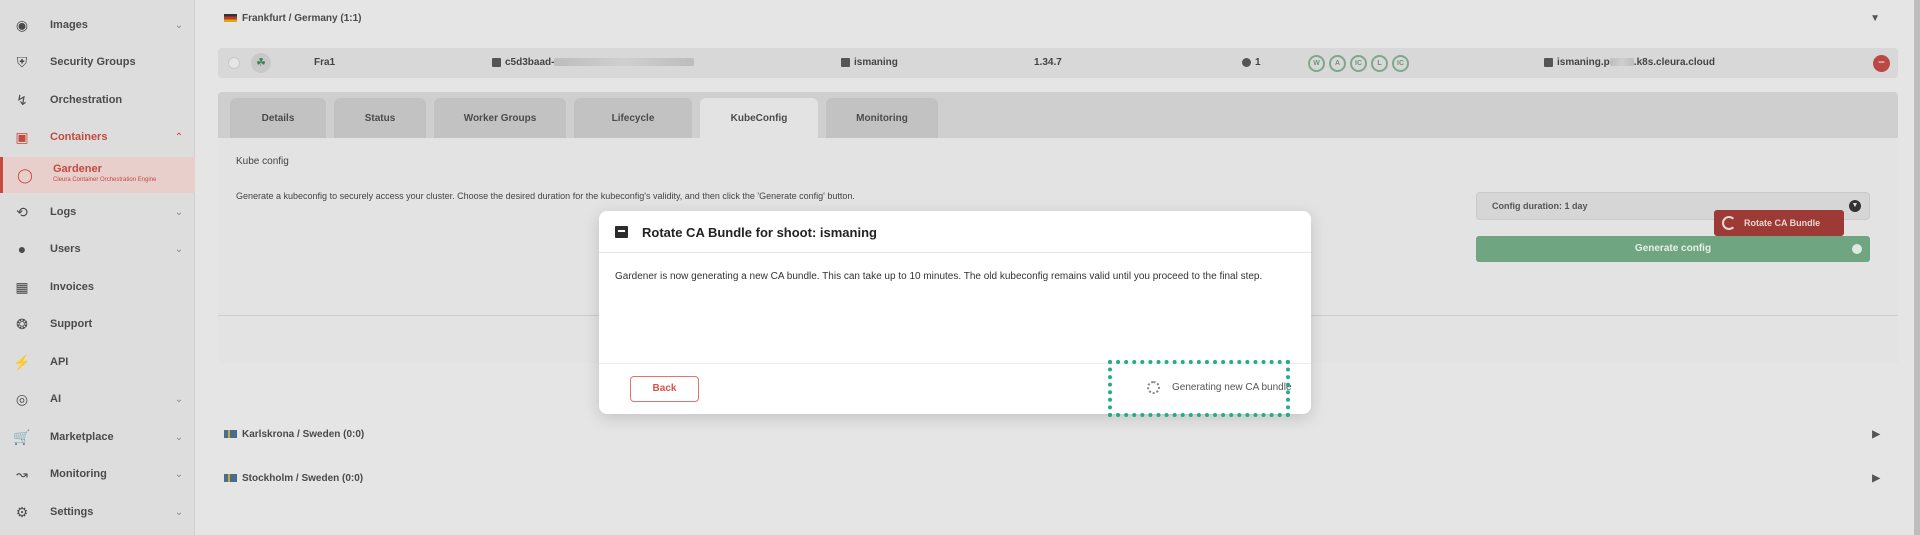 The width and height of the screenshot is (1920, 535). Describe the element at coordinates (1583, 62) in the screenshot. I see `cluster-domain-prefix: ismaning.p` at that location.